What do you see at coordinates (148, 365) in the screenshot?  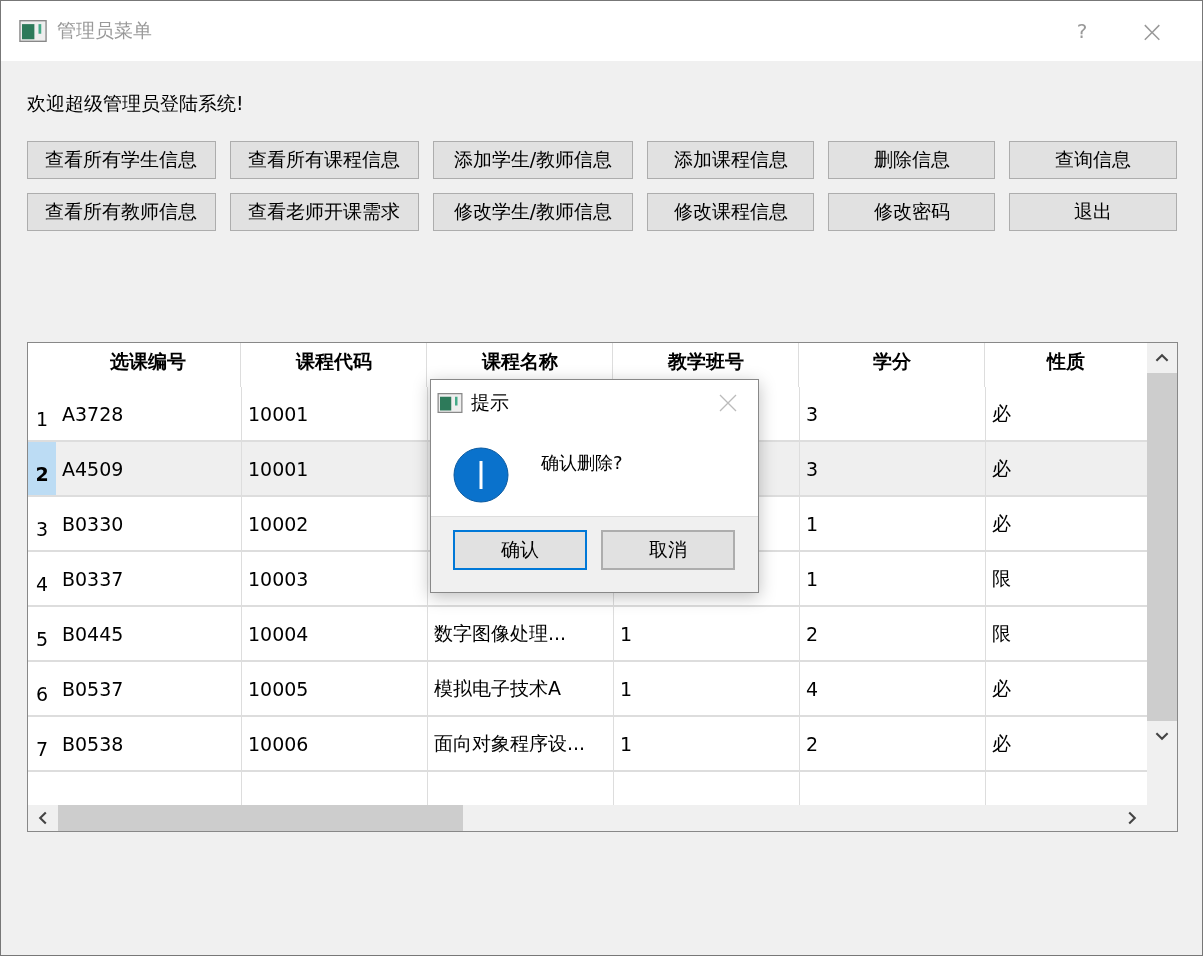 I see `column-header: 选课编号` at bounding box center [148, 365].